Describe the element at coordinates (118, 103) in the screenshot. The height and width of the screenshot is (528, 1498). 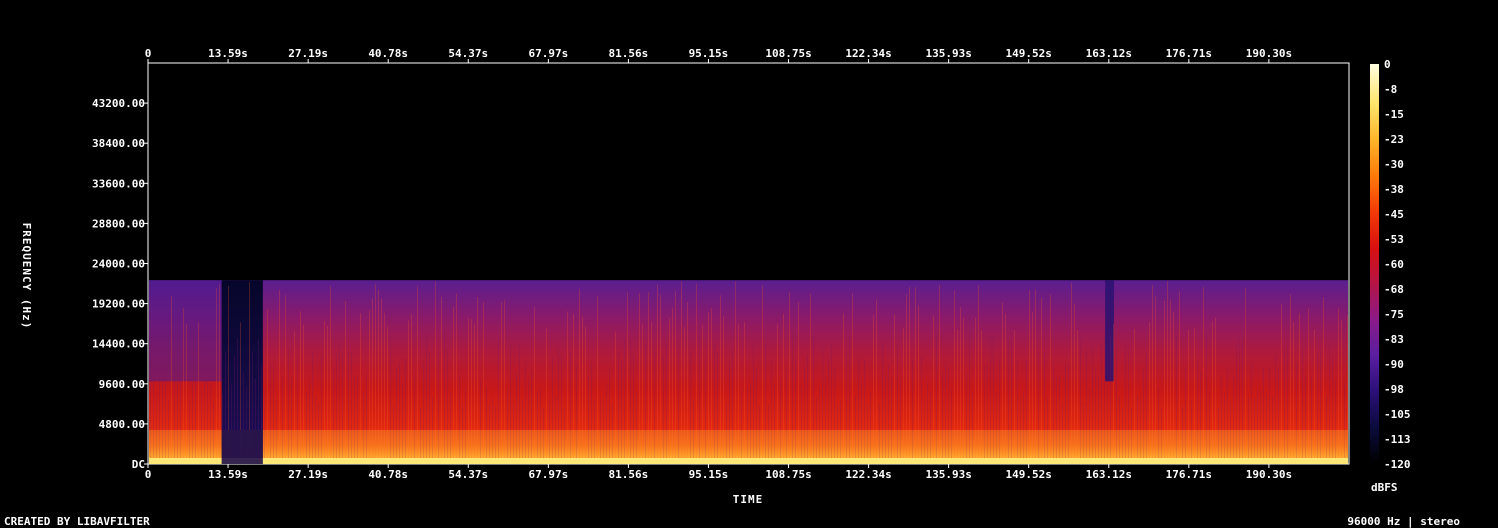
I see `y-tick-label: 43200.00` at that location.